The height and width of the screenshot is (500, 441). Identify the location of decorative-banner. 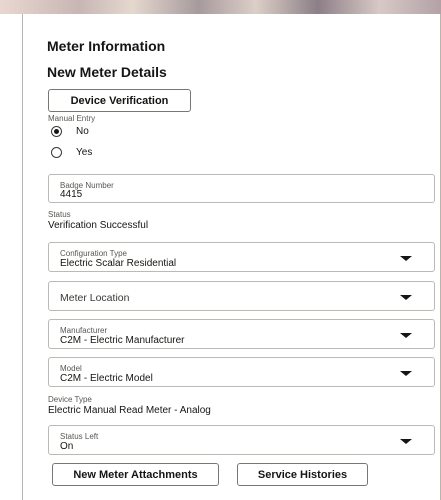
(220, 7).